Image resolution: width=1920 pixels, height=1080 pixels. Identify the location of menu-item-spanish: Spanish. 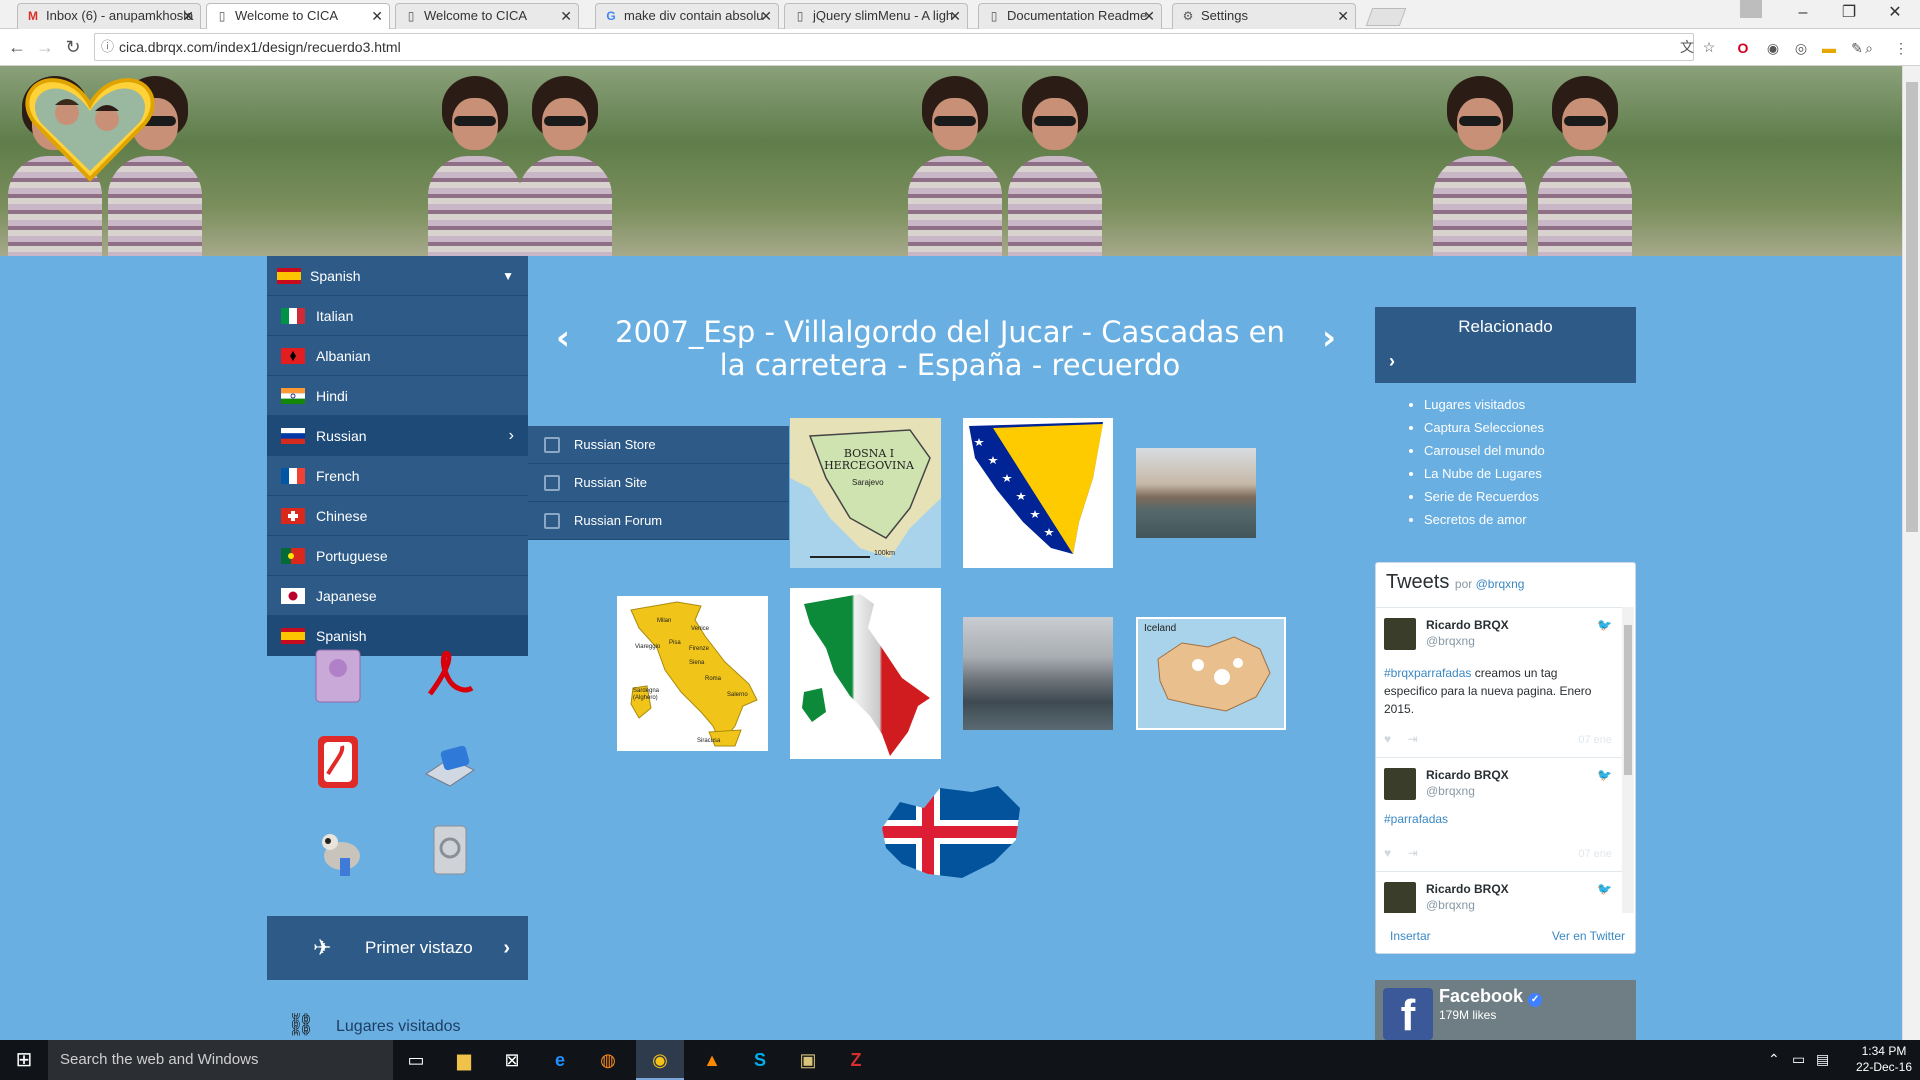
(397, 636).